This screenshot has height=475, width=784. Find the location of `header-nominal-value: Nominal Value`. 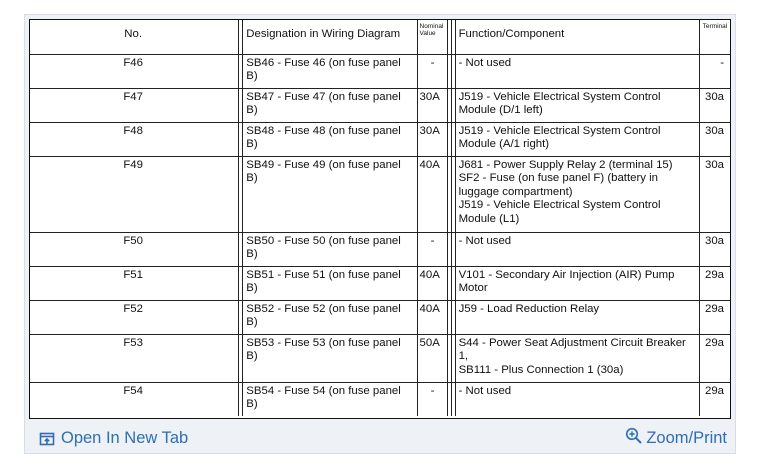

header-nominal-value: Nominal Value is located at coordinates (432, 37).